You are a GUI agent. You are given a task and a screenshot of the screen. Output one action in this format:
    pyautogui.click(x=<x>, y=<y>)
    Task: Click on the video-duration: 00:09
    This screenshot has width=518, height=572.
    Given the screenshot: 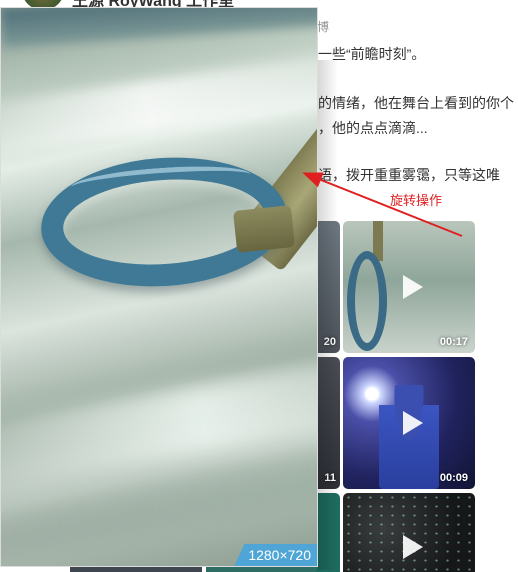 What is the action you would take?
    pyautogui.click(x=453, y=478)
    